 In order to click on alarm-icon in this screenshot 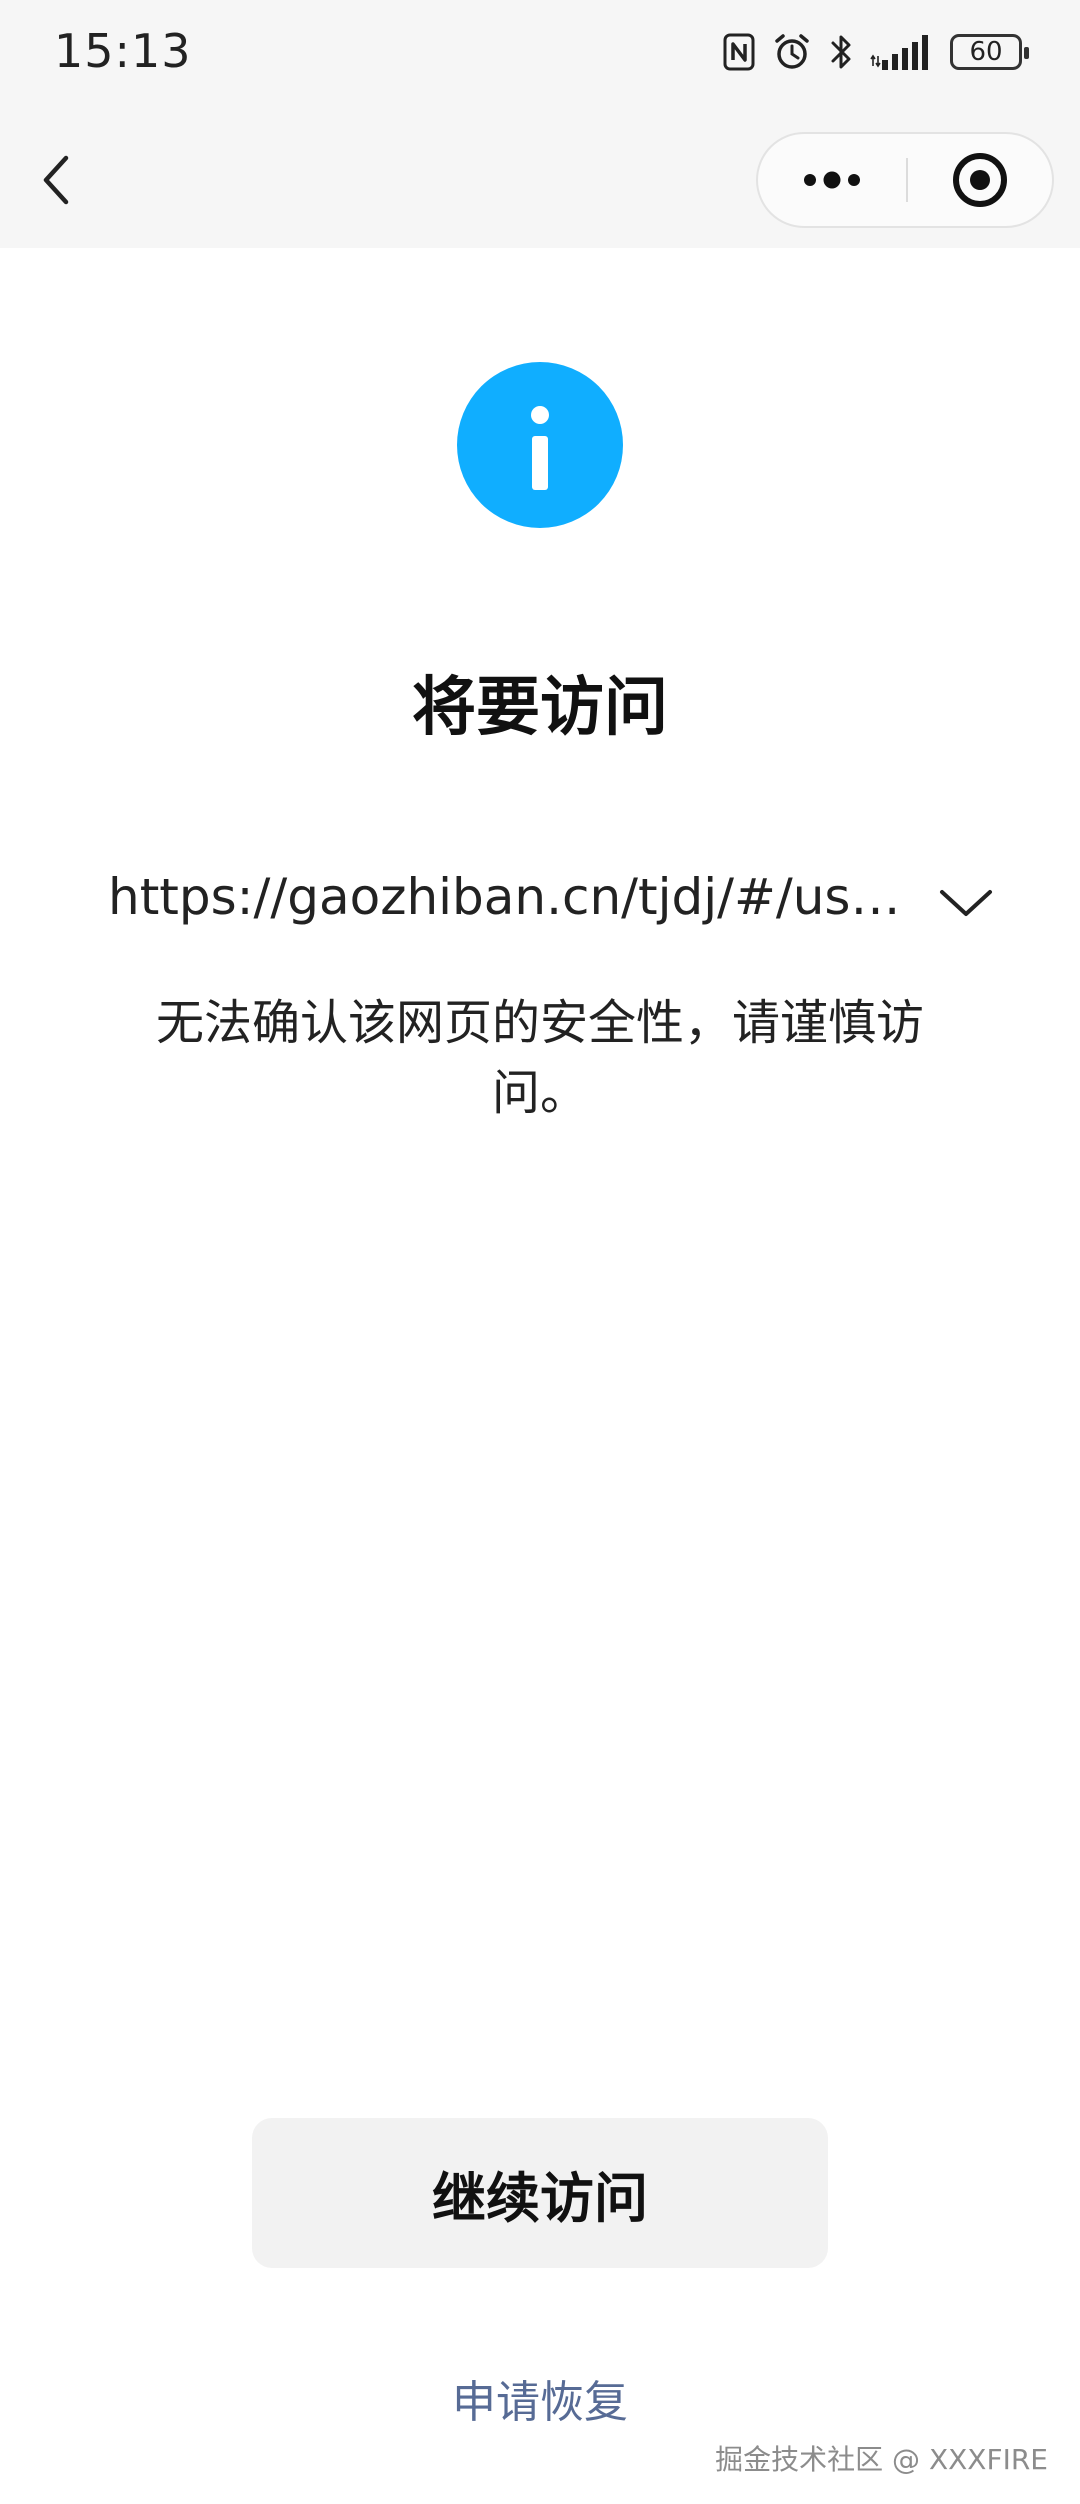, I will do `click(792, 52)`.